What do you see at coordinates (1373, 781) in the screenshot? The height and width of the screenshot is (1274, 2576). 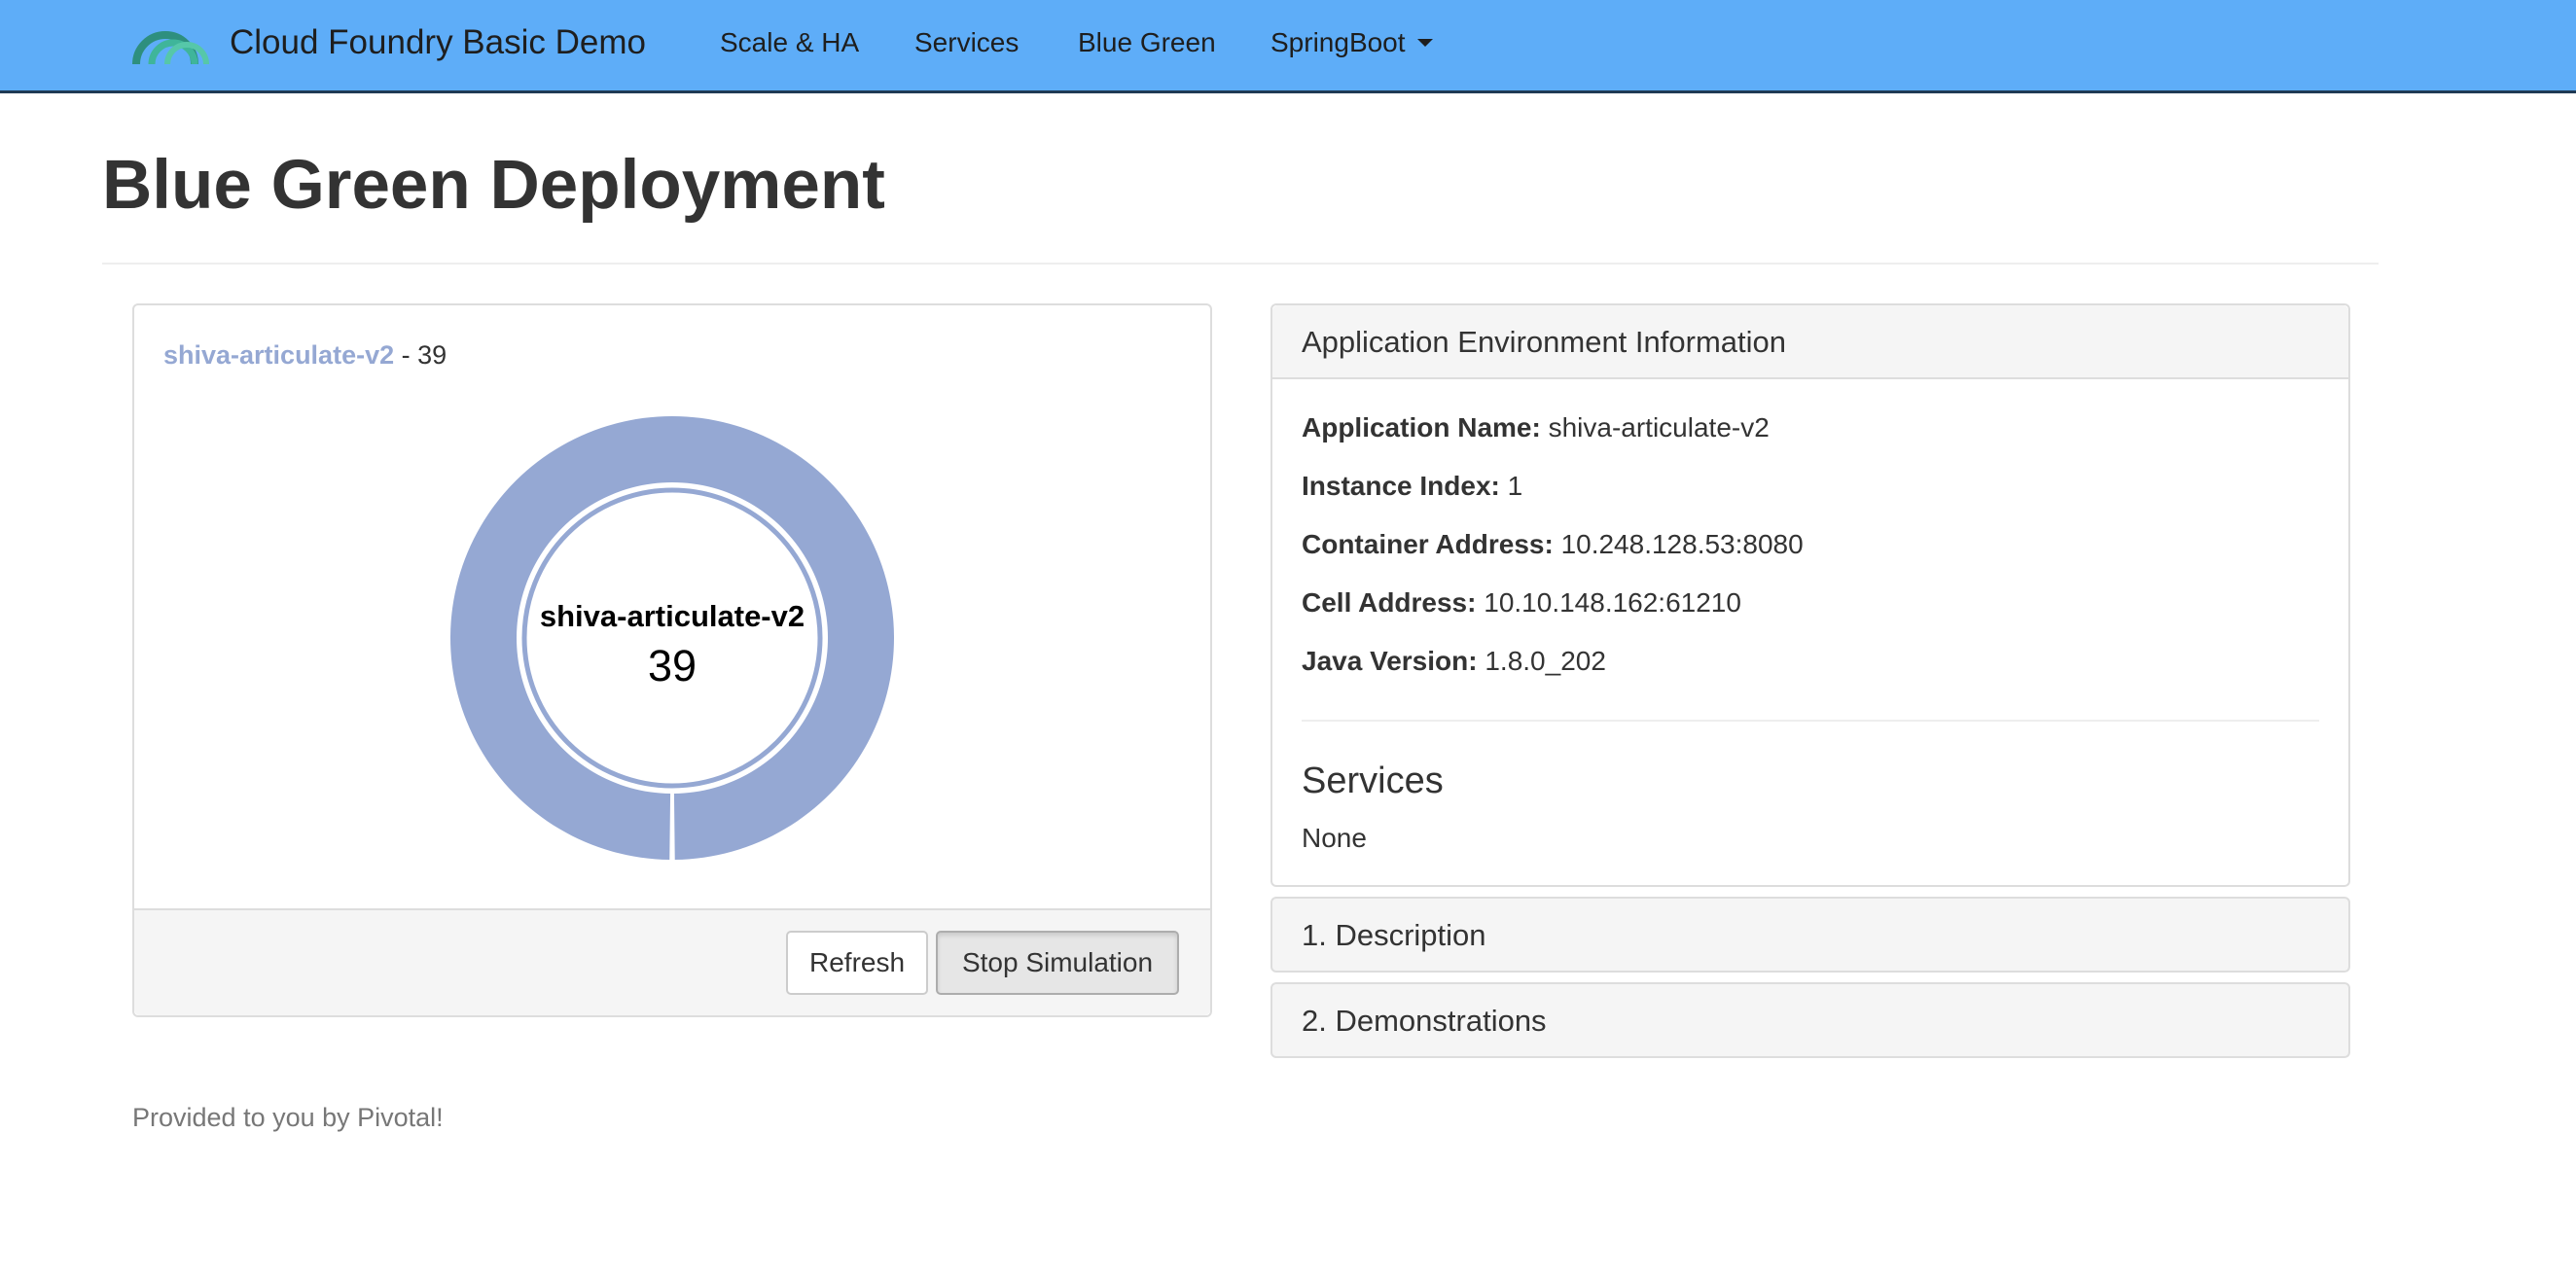 I see `services-heading: Services` at bounding box center [1373, 781].